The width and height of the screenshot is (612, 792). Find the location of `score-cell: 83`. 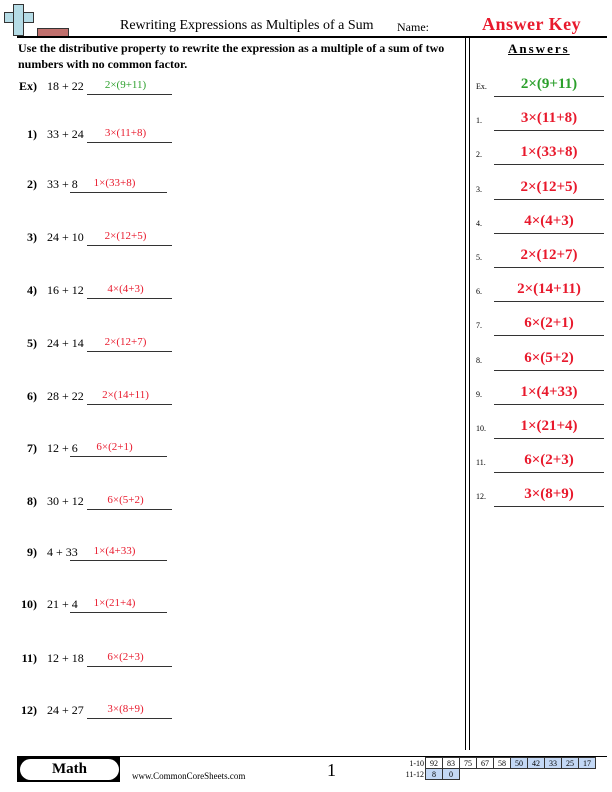

score-cell: 83 is located at coordinates (451, 763).